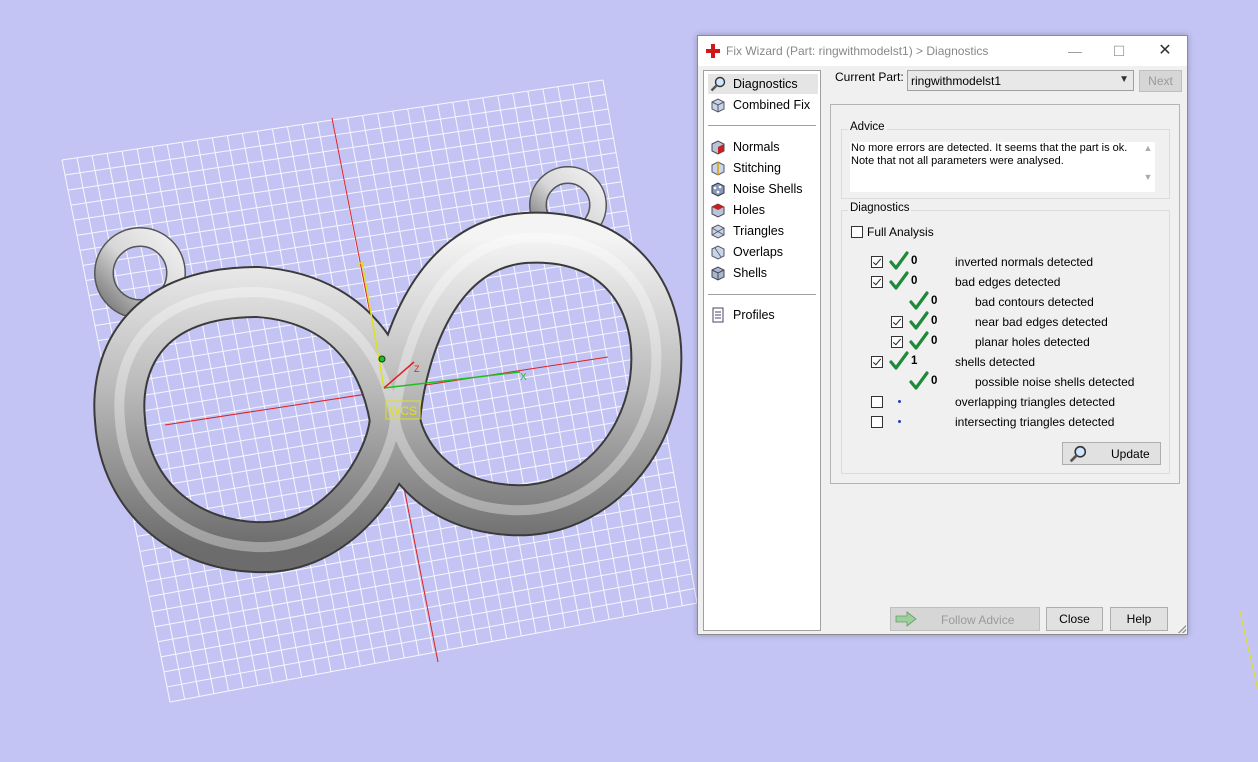 The image size is (1258, 762). Describe the element at coordinates (718, 231) in the screenshot. I see `triangles-icon` at that location.